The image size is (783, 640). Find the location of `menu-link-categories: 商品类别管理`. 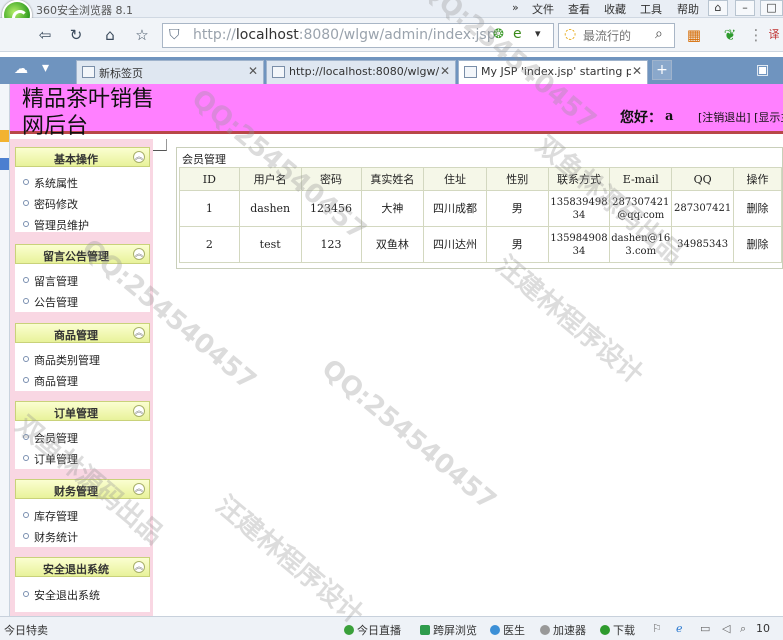

menu-link-categories: 商品类别管理 is located at coordinates (61, 360).